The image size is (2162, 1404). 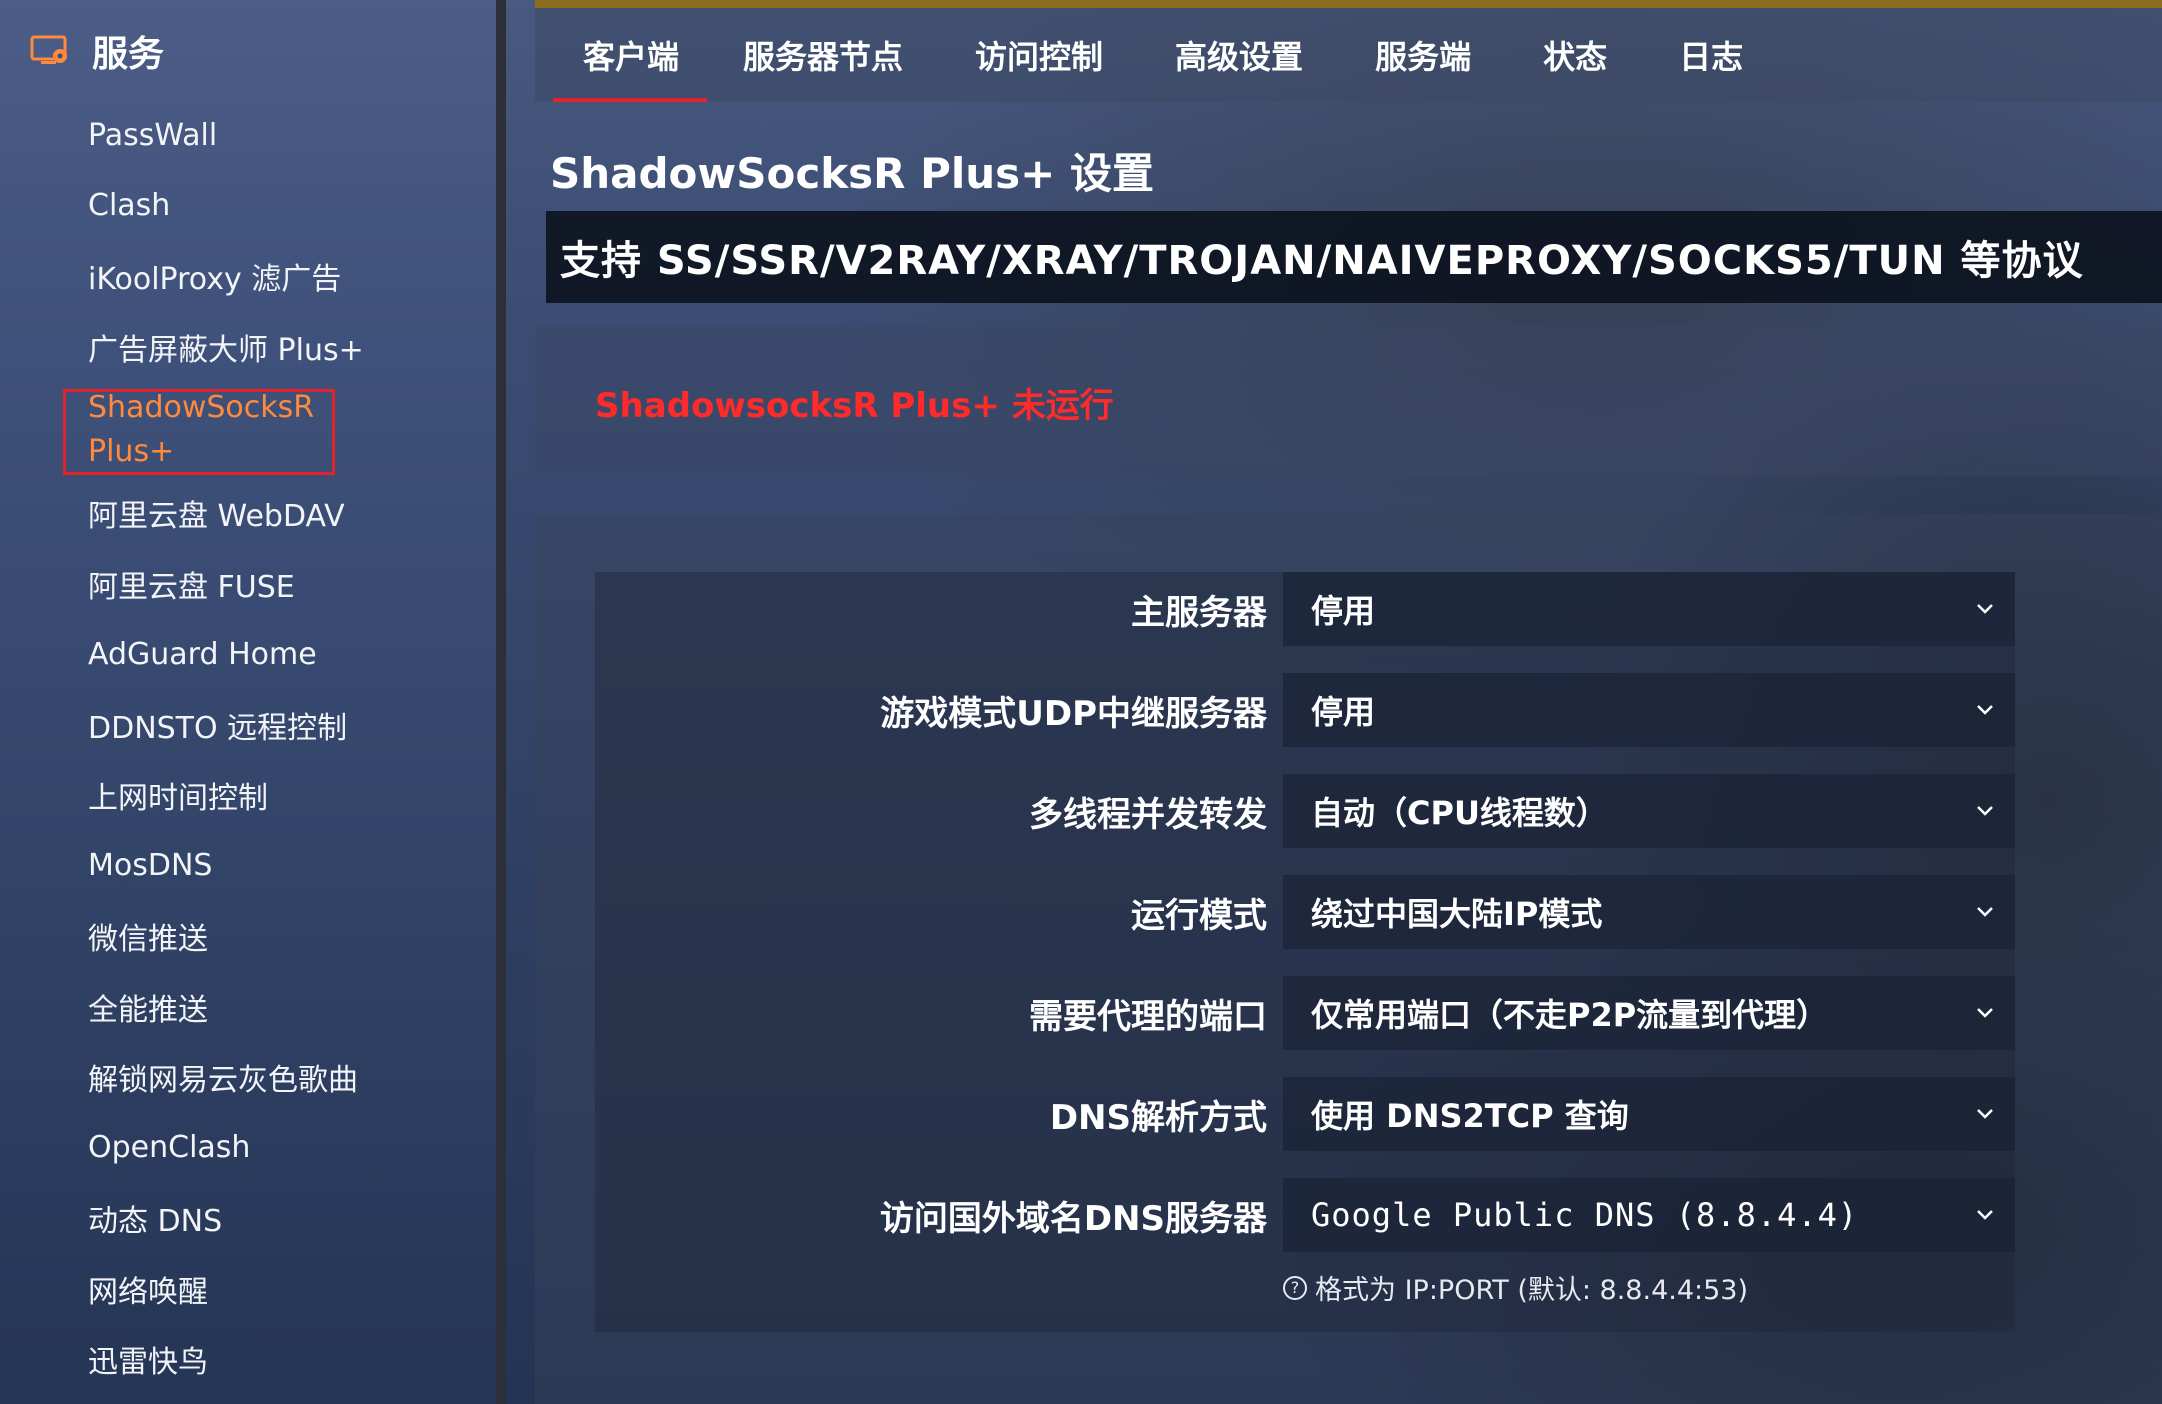 I want to click on setting-dns-mode: DNS解析方式 使用 DNS2TCP 查询, so click(x=1305, y=1114).